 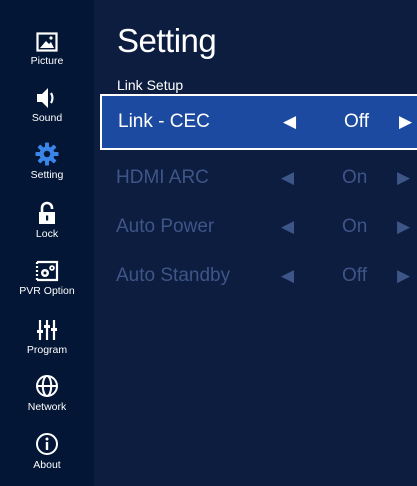 I want to click on sidebar-item-picture: Picture, so click(x=47, y=48).